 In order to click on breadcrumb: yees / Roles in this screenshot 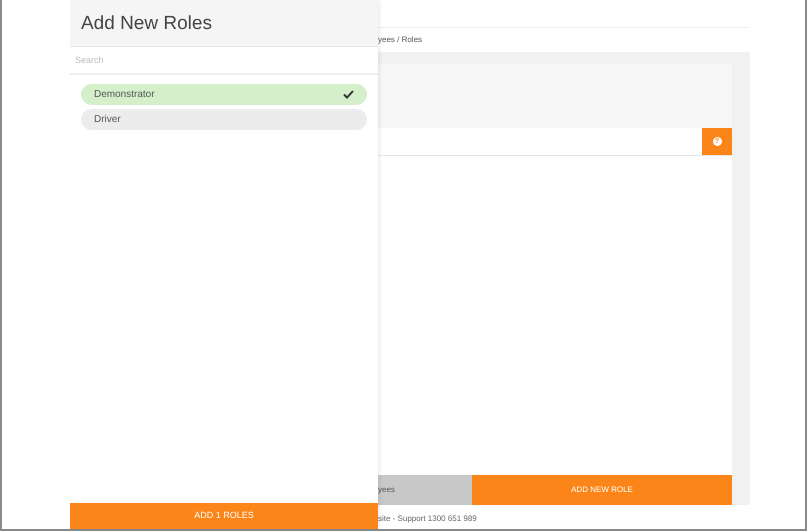, I will do `click(400, 40)`.